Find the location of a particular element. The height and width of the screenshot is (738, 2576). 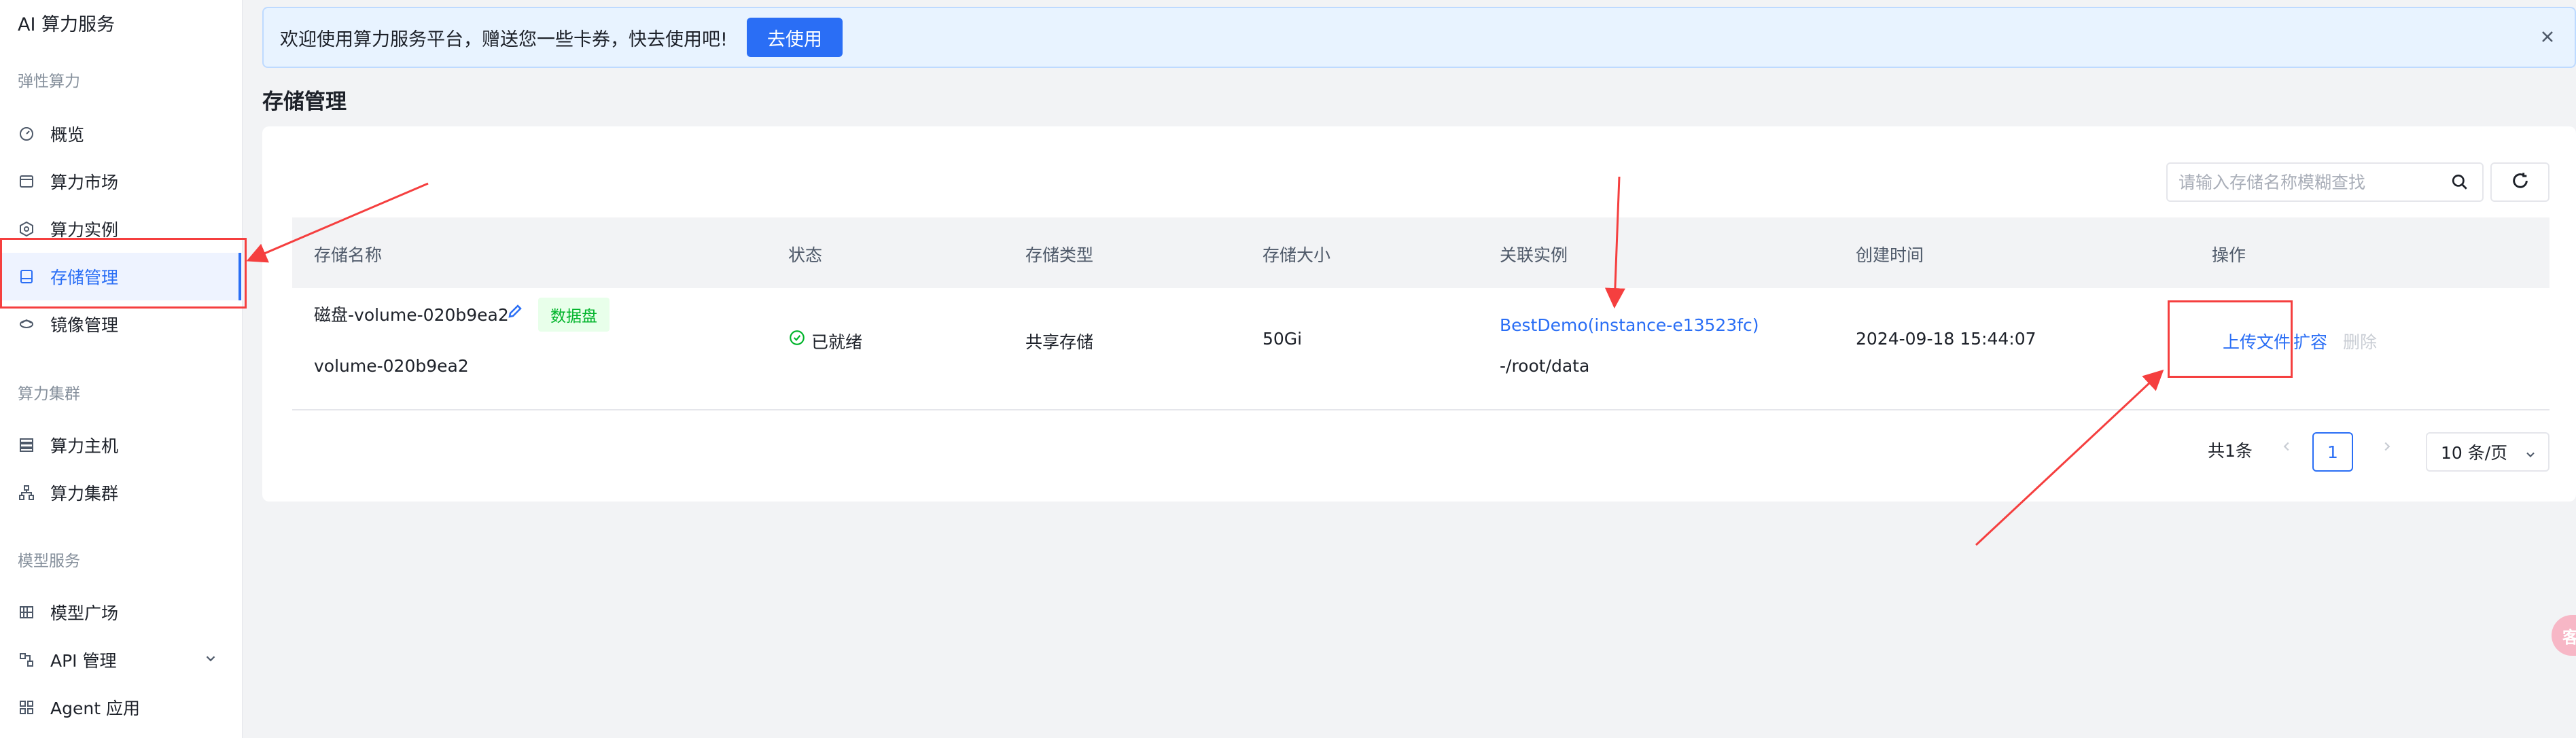

sidebar-item-label: 算力市场 is located at coordinates (84, 183).